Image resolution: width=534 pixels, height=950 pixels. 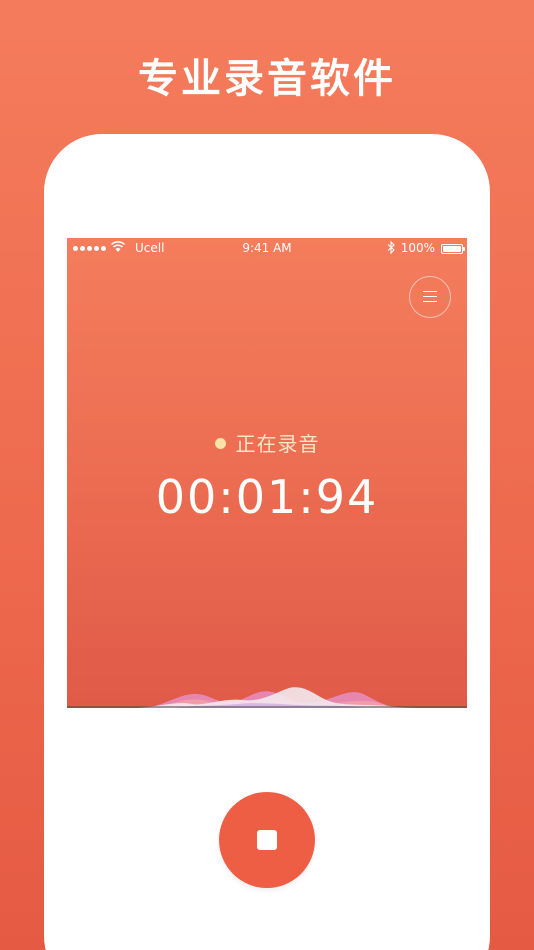 What do you see at coordinates (453, 249) in the screenshot?
I see `battery-icon` at bounding box center [453, 249].